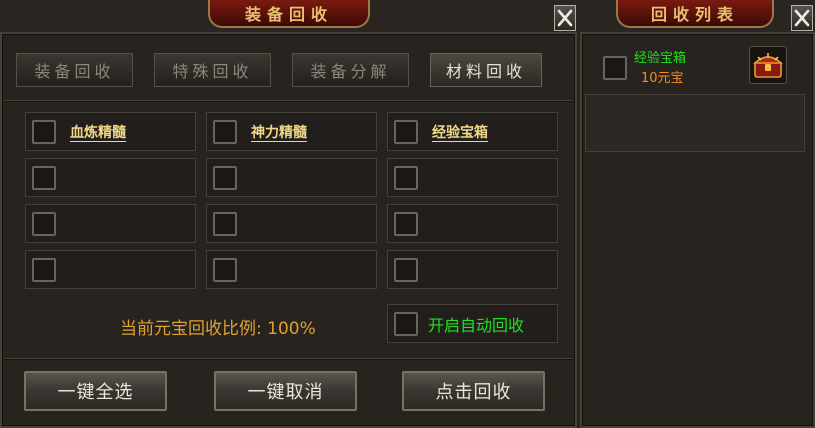 The image size is (815, 428). I want to click on item-price: 10元宝, so click(662, 78).